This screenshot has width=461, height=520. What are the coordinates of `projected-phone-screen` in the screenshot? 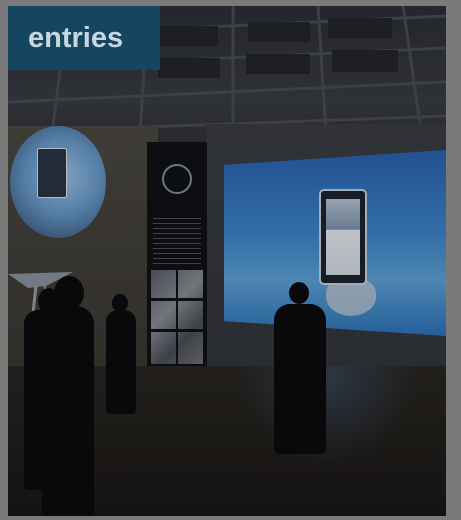 It's located at (343, 237).